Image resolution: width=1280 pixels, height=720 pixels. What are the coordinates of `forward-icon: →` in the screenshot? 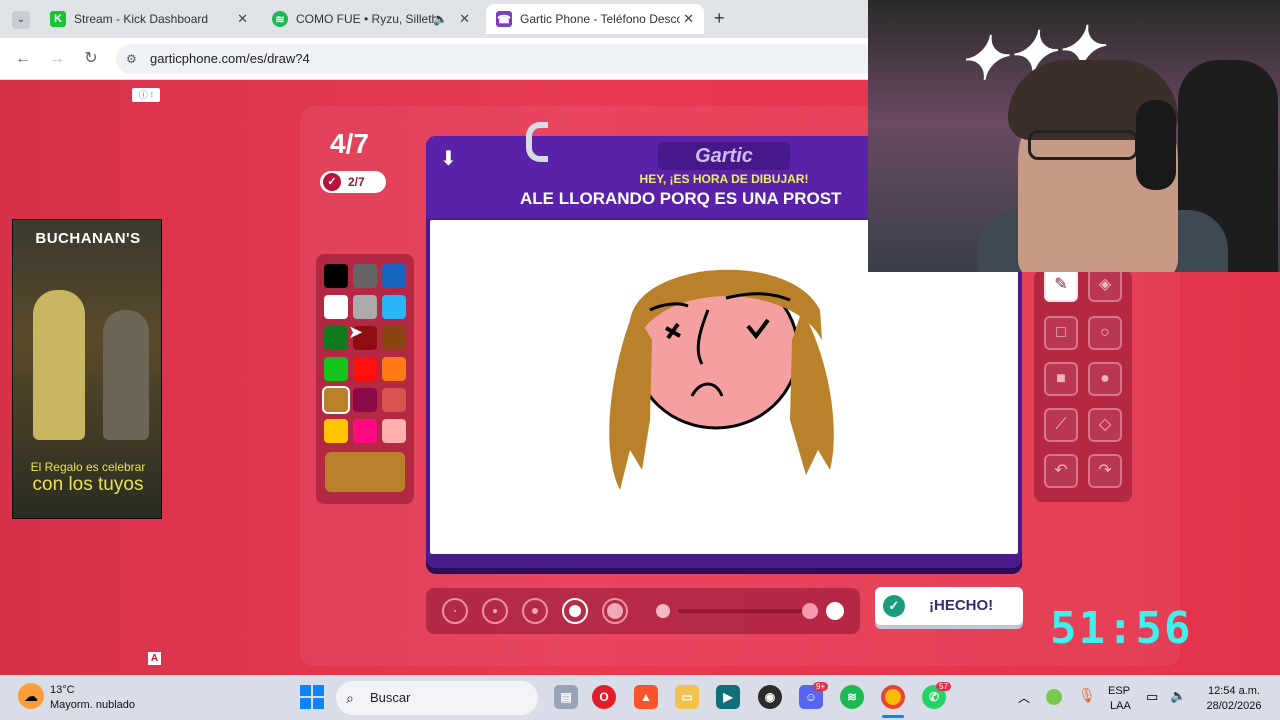 It's located at (57, 59).